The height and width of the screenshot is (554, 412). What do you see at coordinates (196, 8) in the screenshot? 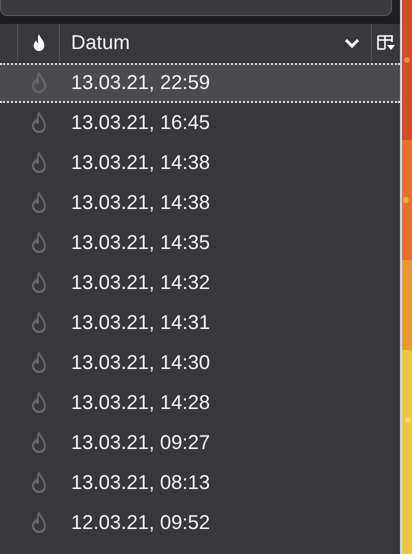
I see `search-field` at bounding box center [196, 8].